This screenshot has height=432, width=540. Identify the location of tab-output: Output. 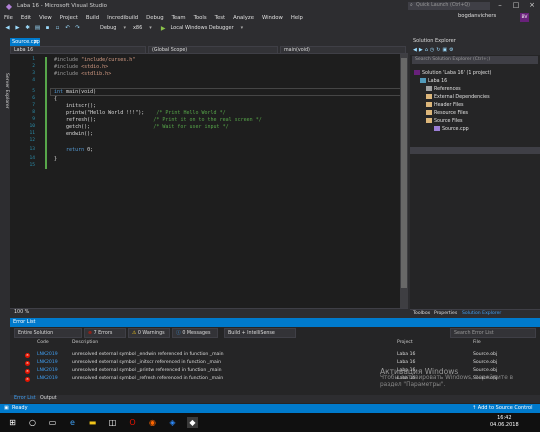
(48, 399).